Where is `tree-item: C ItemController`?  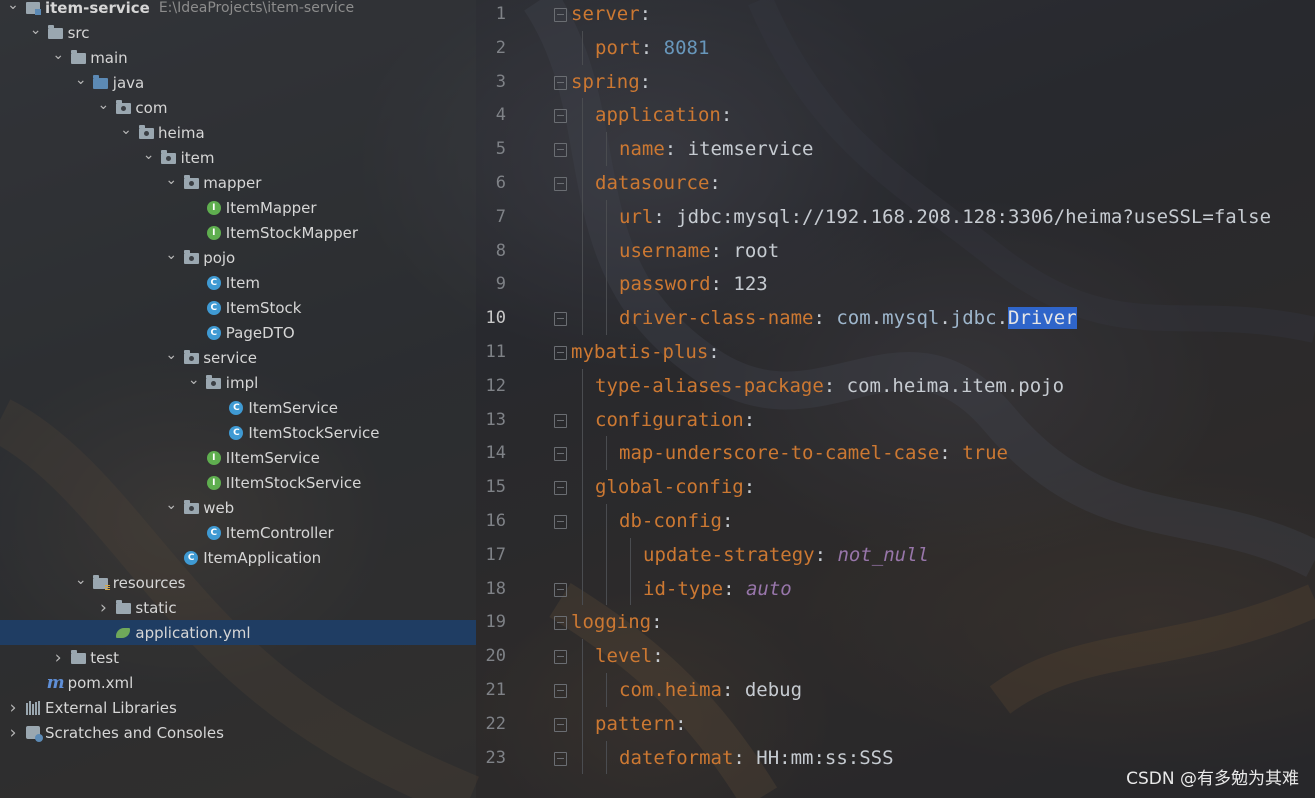 tree-item: C ItemController is located at coordinates (238, 532).